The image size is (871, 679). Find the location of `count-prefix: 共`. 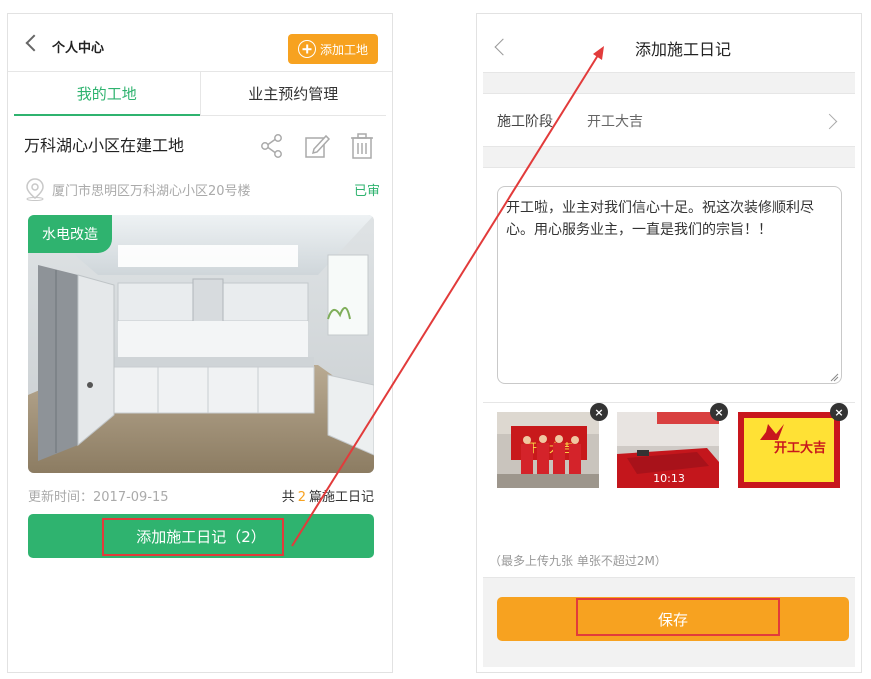

count-prefix: 共 is located at coordinates (288, 497).